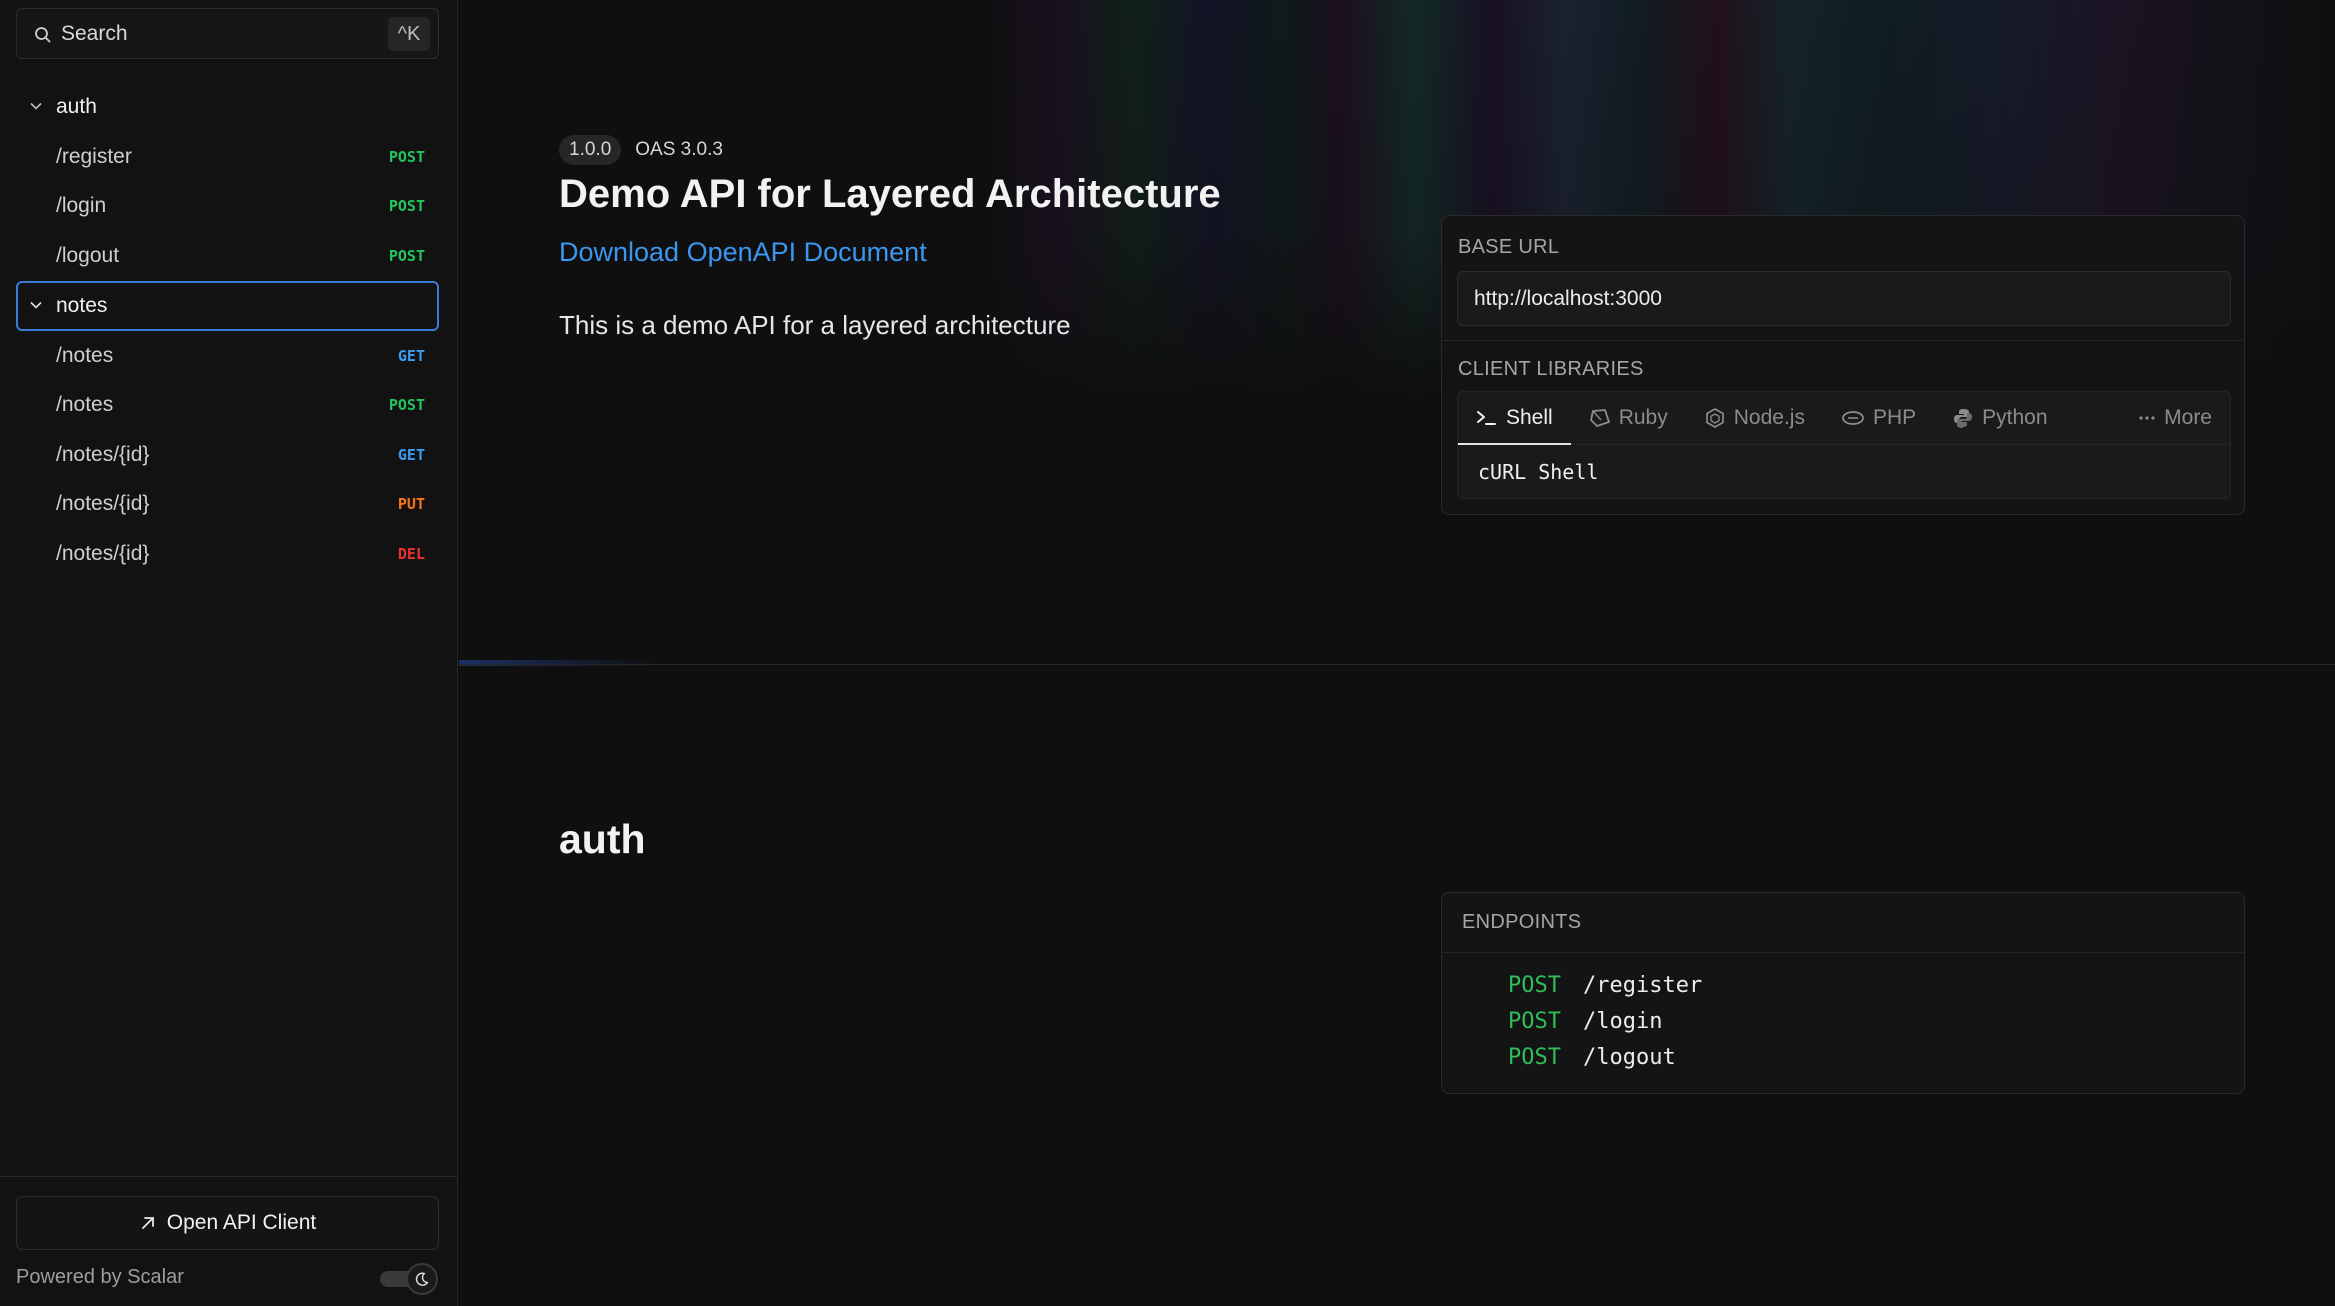 The height and width of the screenshot is (1306, 2335). What do you see at coordinates (1551, 369) in the screenshot?
I see `client-libraries-label: CLIENT LIBRARIES` at bounding box center [1551, 369].